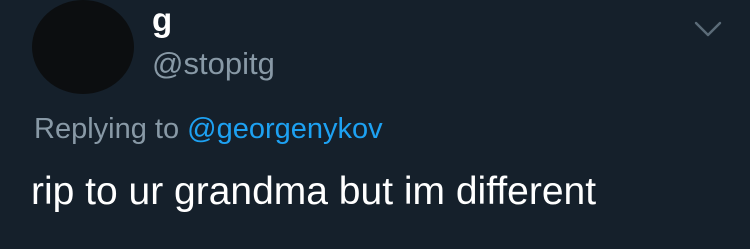  Describe the element at coordinates (314, 191) in the screenshot. I see `tweet-text: rip to ur grandma but im different` at that location.